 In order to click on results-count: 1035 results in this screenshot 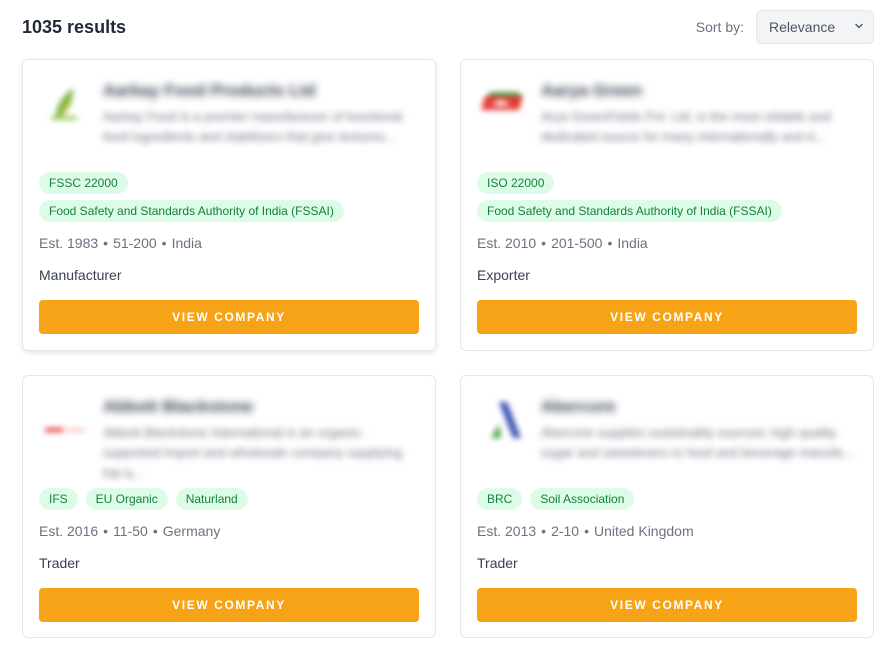, I will do `click(74, 27)`.